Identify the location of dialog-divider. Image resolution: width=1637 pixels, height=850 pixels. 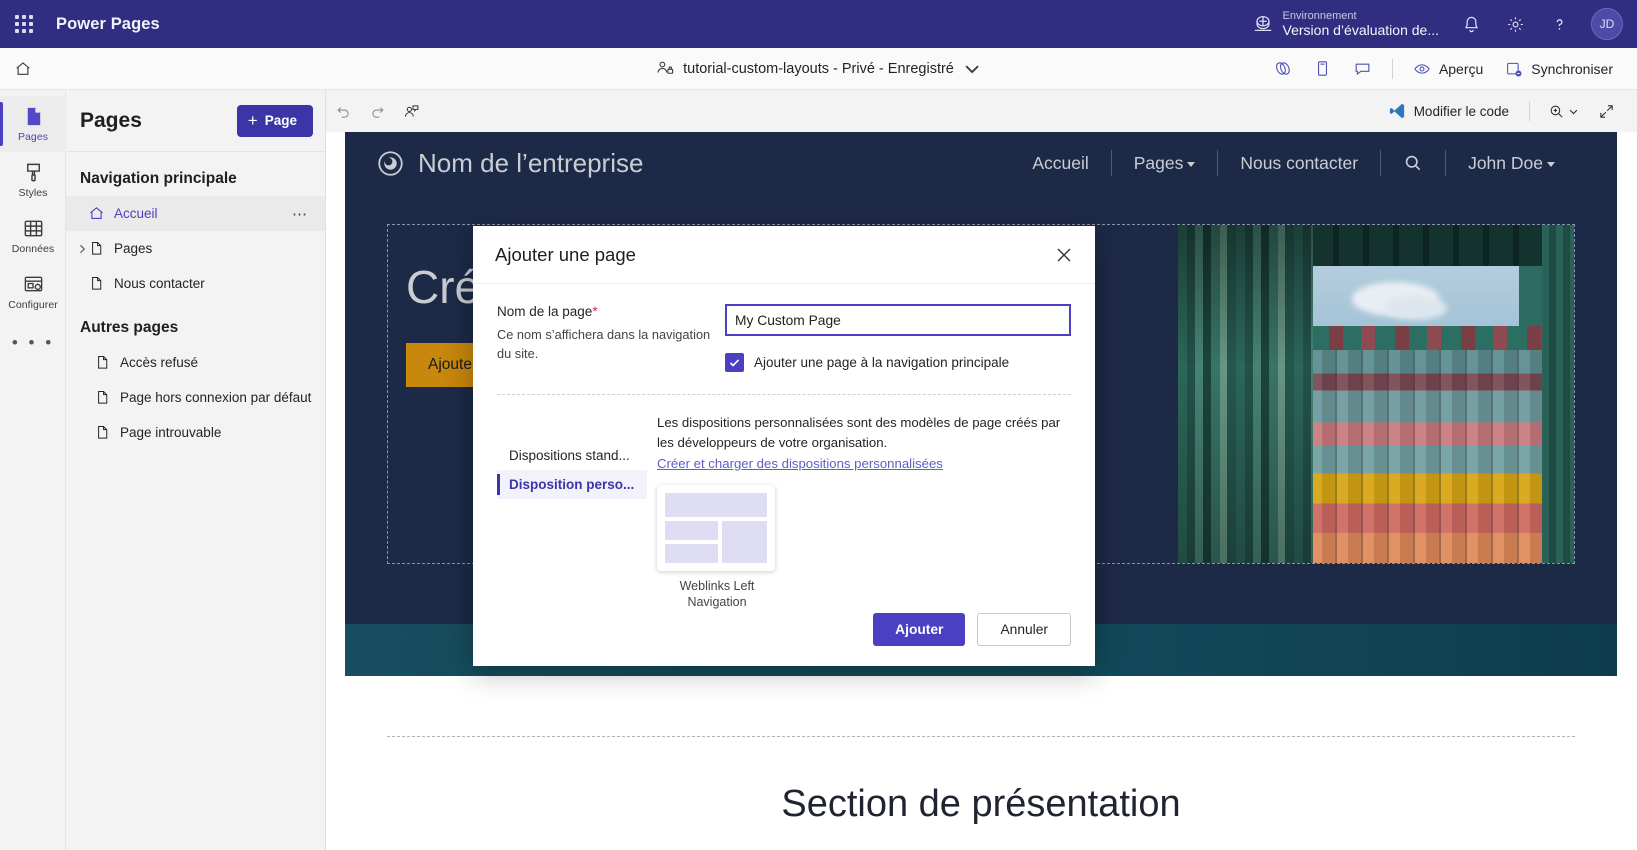
(784, 394).